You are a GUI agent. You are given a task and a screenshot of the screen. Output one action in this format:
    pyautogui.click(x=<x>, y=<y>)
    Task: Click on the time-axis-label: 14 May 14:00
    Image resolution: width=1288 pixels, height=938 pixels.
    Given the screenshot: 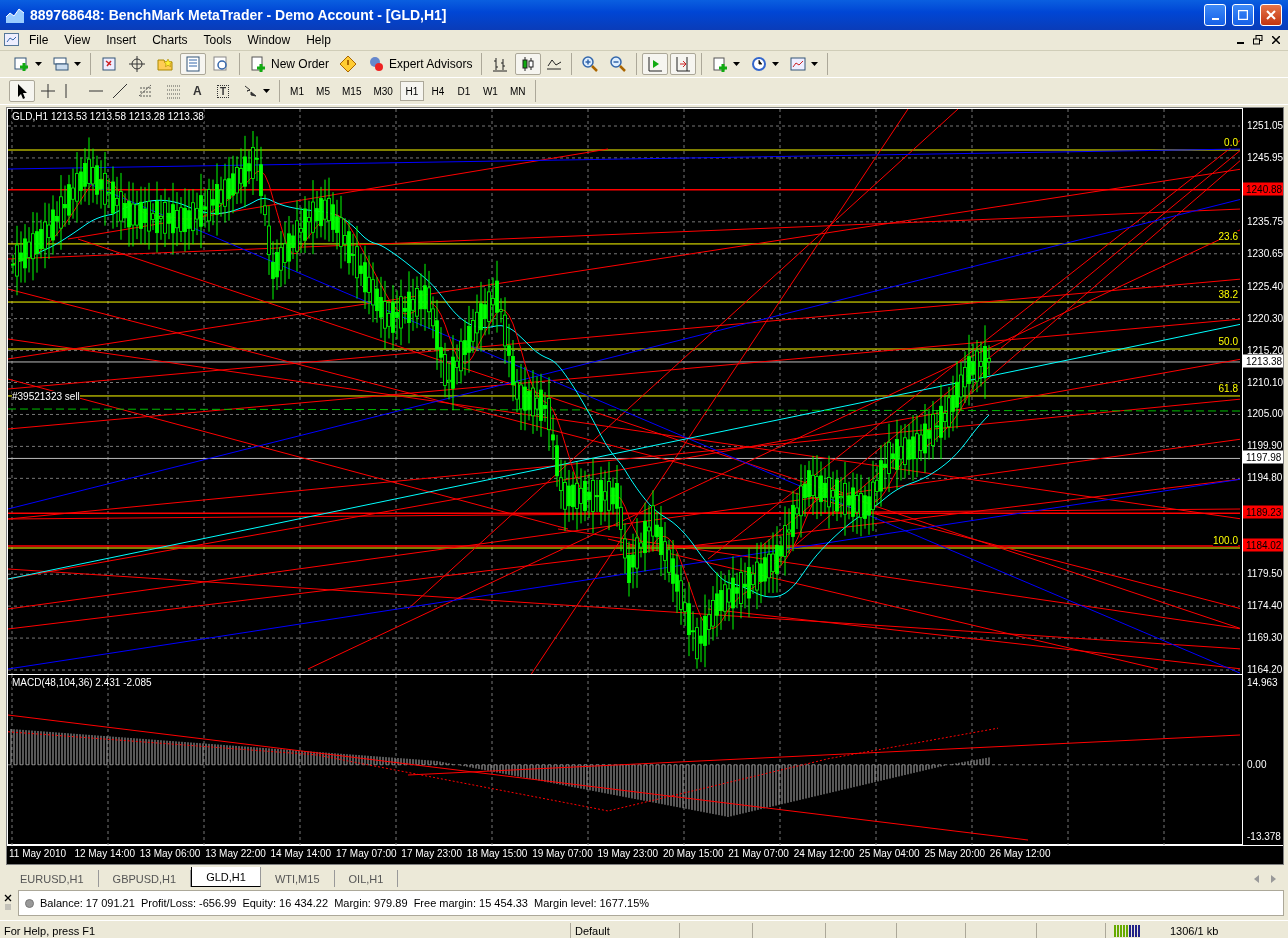 What is the action you would take?
    pyautogui.click(x=301, y=854)
    